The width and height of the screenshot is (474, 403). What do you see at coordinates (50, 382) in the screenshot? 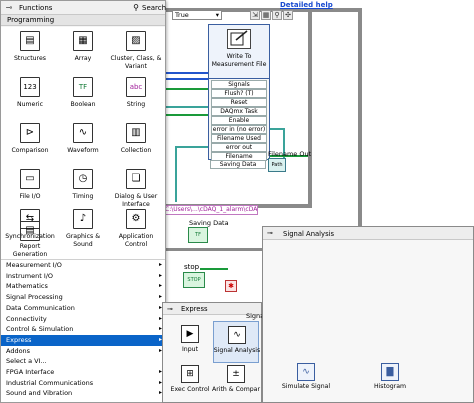
I see `category-label: Industrial Communications` at bounding box center [50, 382].